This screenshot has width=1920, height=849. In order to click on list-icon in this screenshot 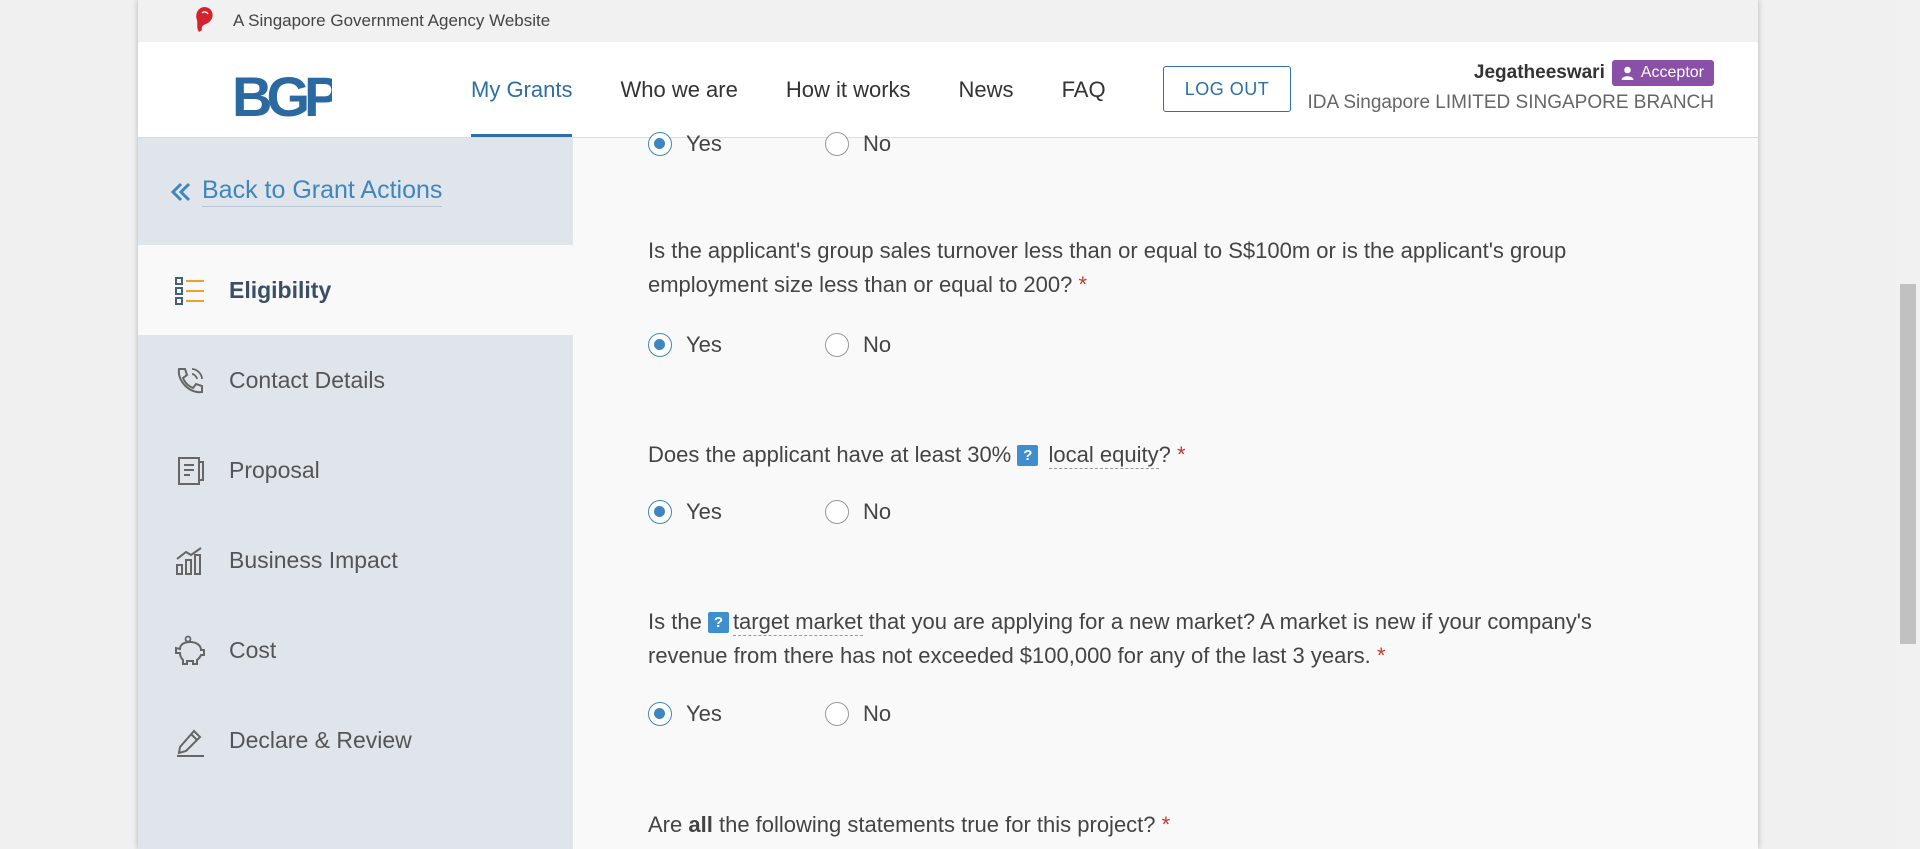, I will do `click(189, 291)`.